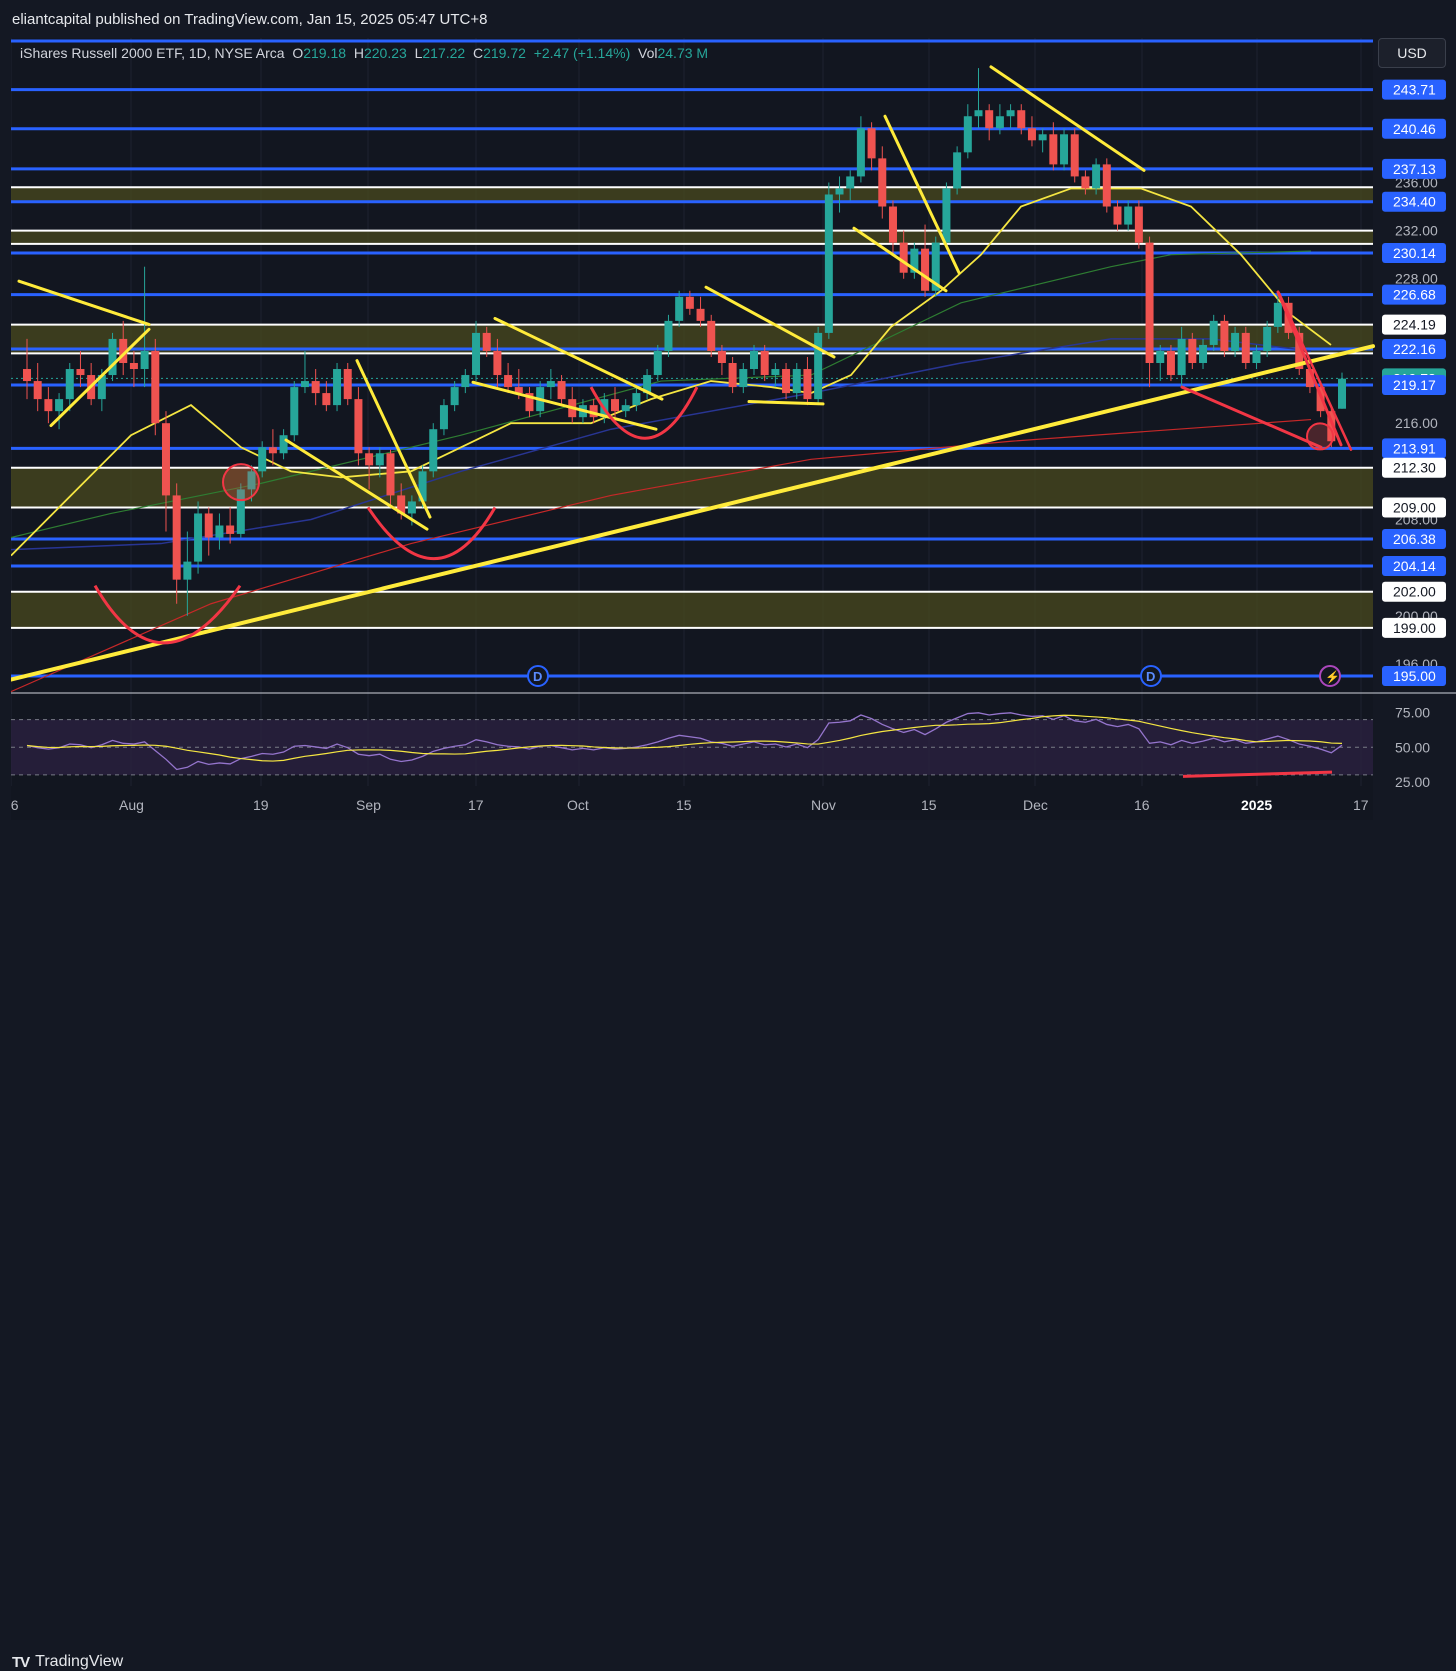 The height and width of the screenshot is (1671, 1456). Describe the element at coordinates (1251, 417) in the screenshot. I see `falling-wedge-lower-line` at that location.